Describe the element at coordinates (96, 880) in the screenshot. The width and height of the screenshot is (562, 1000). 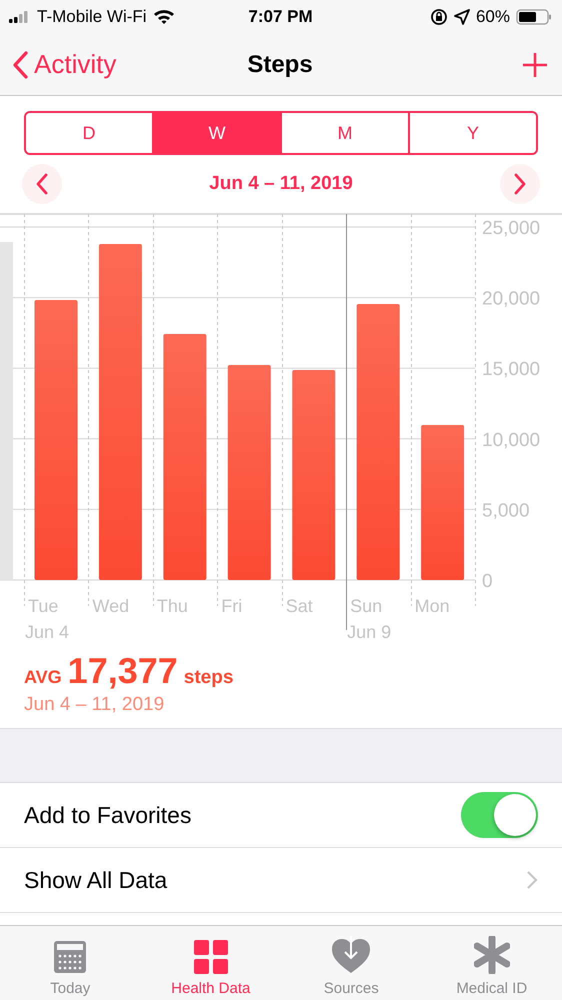
I see `row-label: Show All Data` at that location.